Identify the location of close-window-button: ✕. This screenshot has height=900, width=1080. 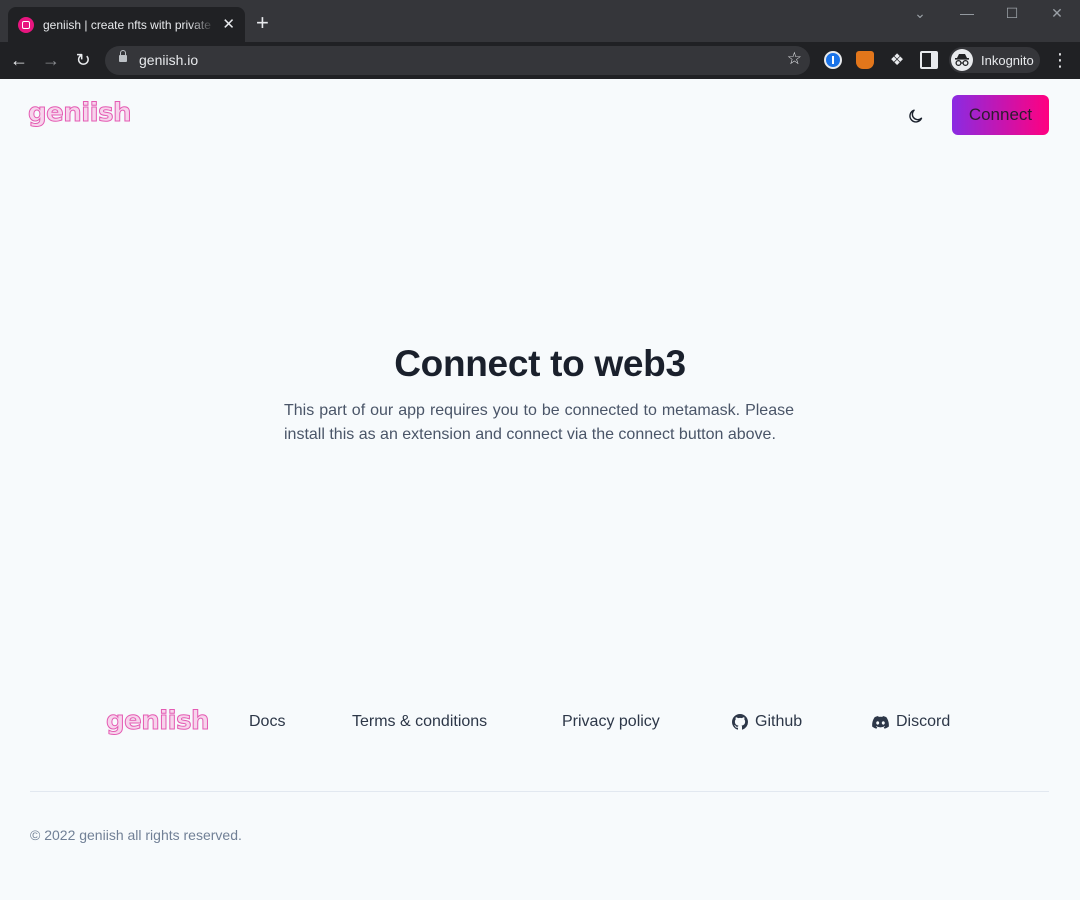
(1057, 13).